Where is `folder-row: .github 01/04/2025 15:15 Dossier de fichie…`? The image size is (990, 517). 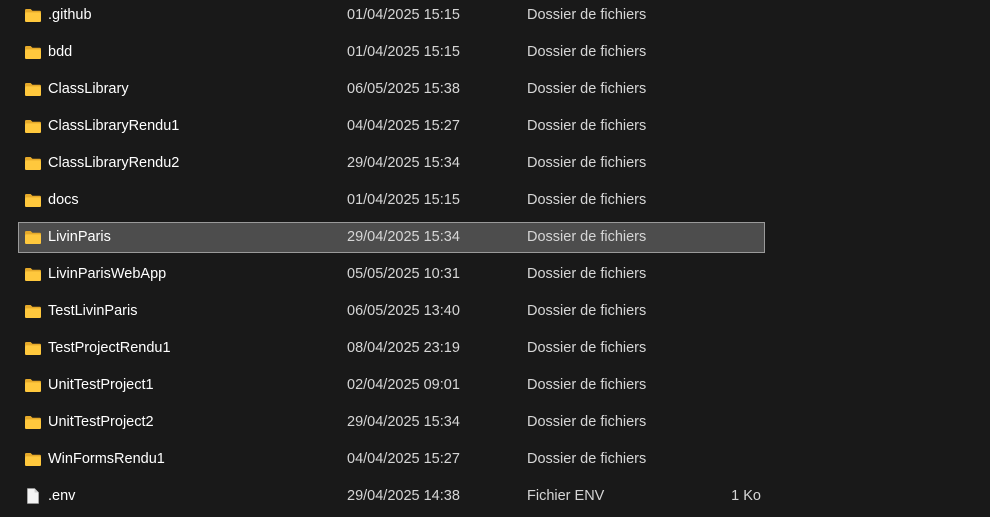
folder-row: .github 01/04/2025 15:15 Dossier de fichie… is located at coordinates (391, 15).